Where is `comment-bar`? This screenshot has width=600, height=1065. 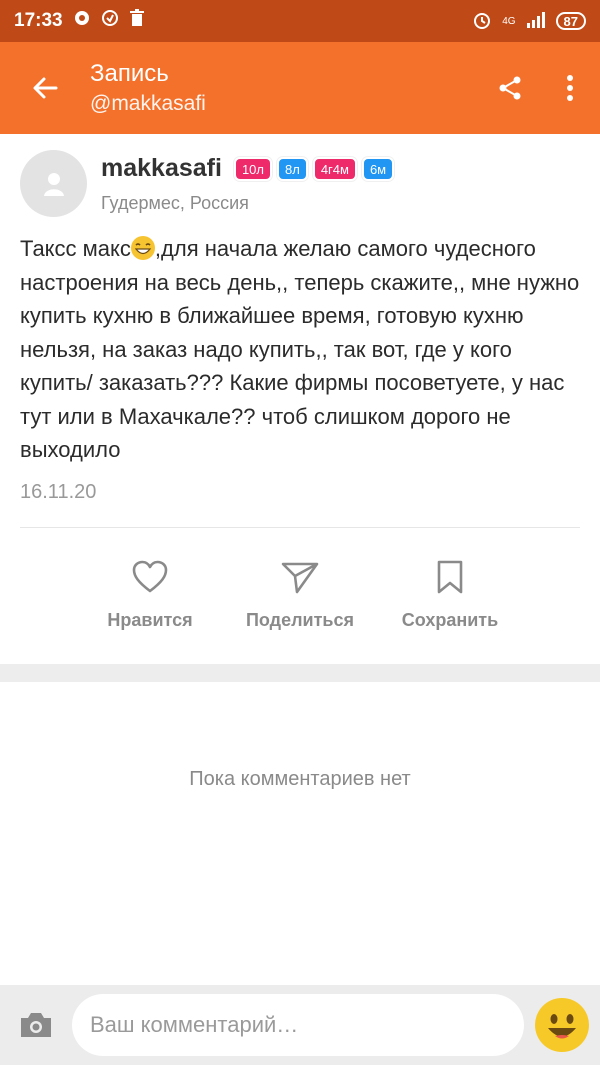 comment-bar is located at coordinates (300, 1025).